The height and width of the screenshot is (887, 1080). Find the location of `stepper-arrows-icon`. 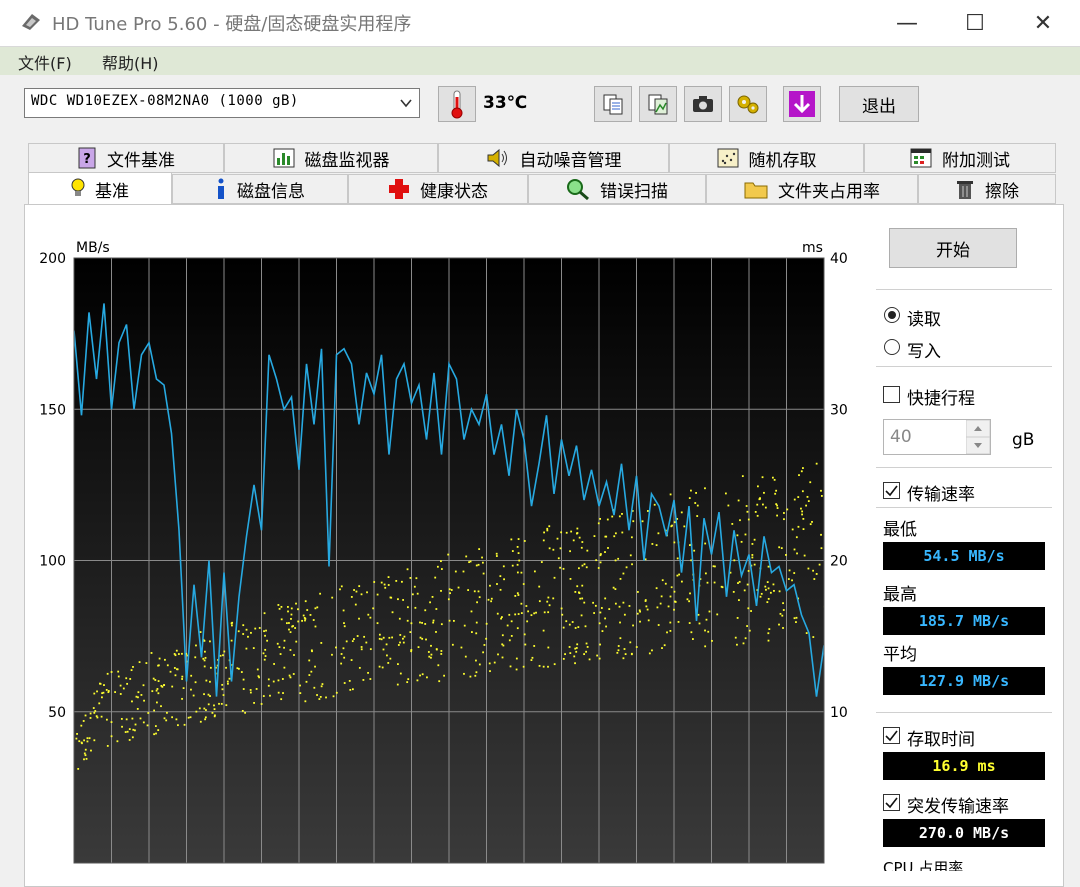

stepper-arrows-icon is located at coordinates (978, 437).